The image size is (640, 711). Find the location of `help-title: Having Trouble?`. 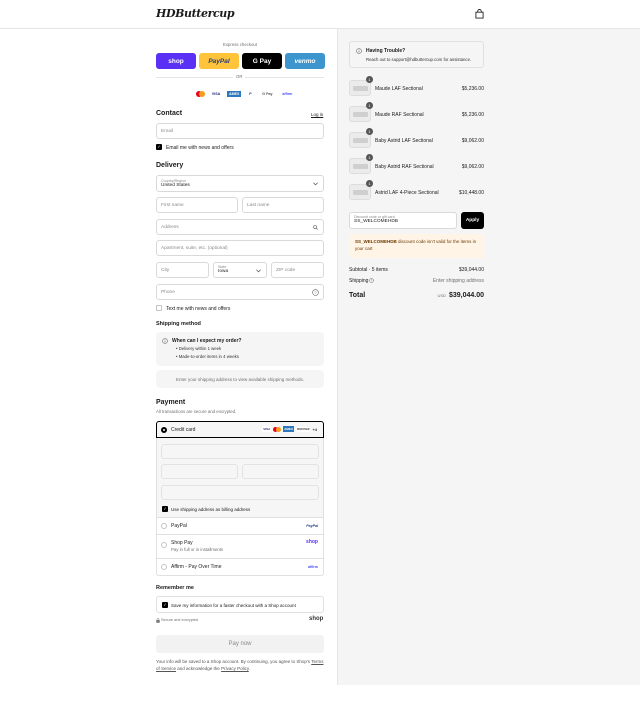

help-title: Having Trouble? is located at coordinates (386, 51).